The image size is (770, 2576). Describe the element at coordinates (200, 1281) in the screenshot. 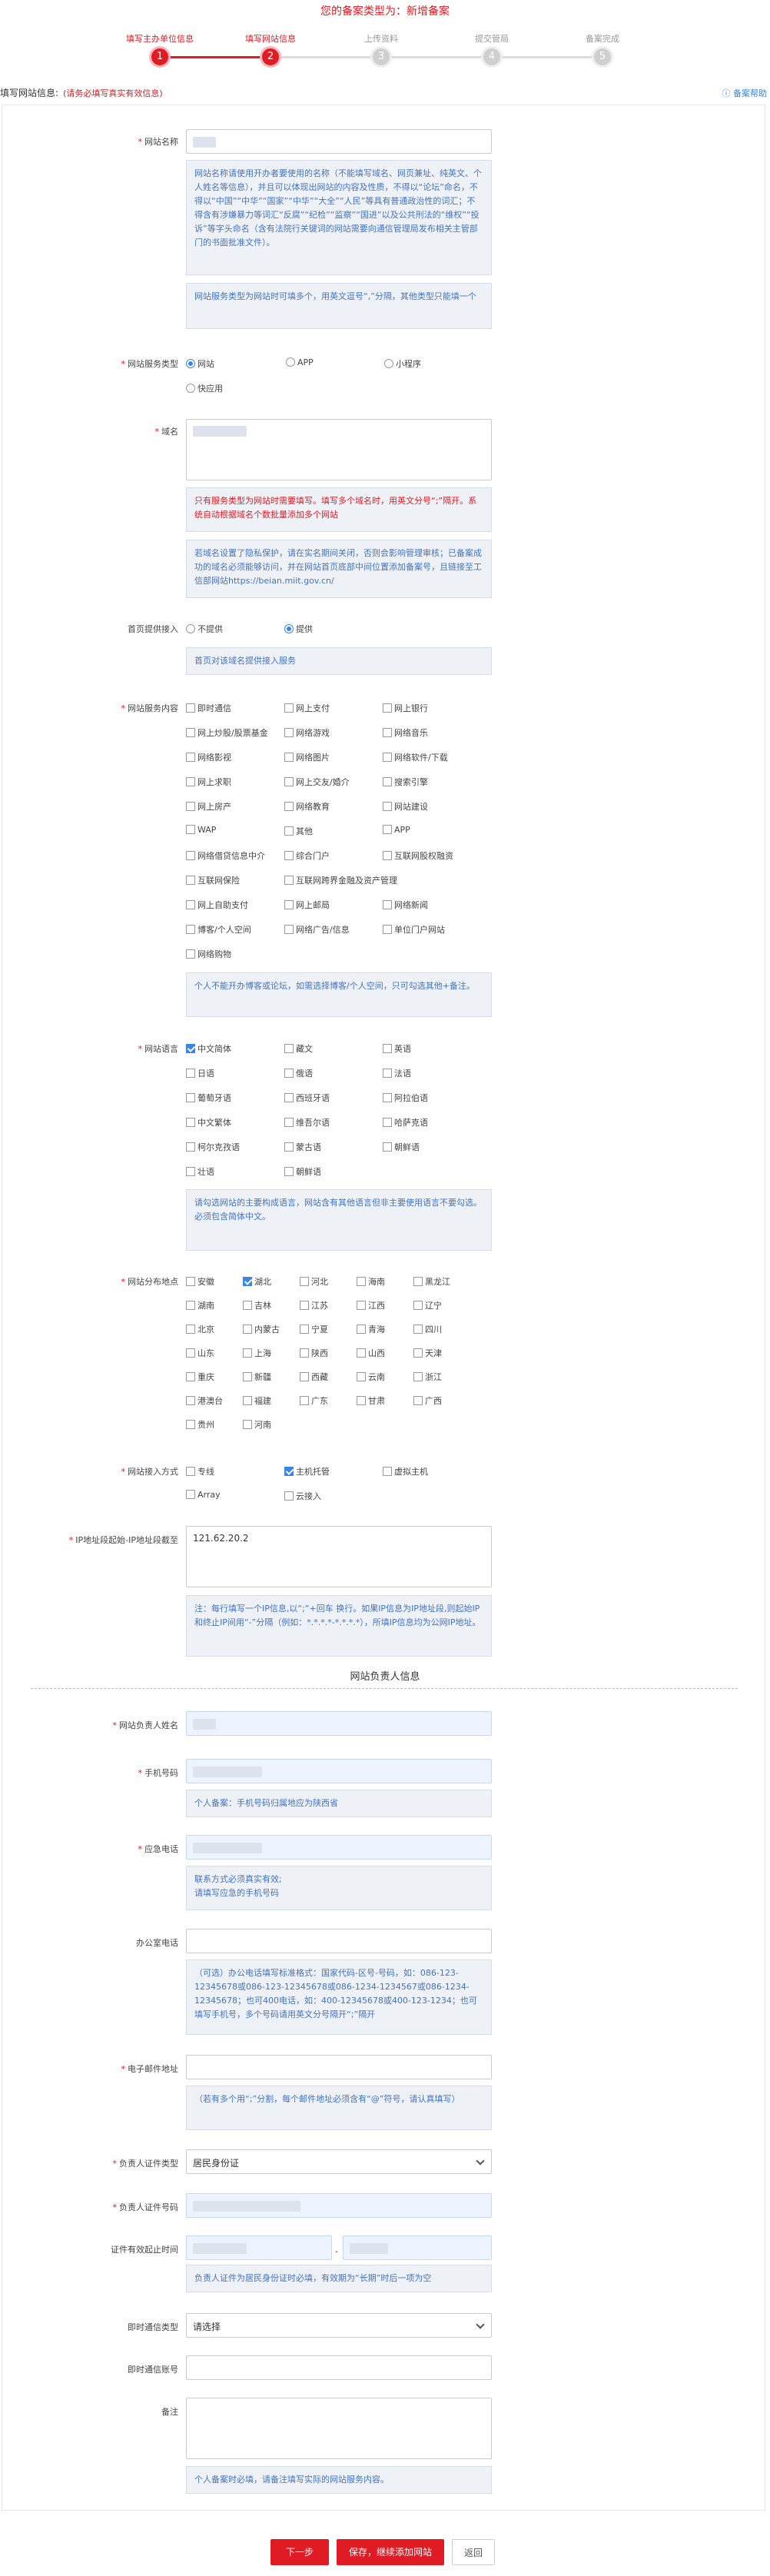

I see `region-option: 安徽` at that location.